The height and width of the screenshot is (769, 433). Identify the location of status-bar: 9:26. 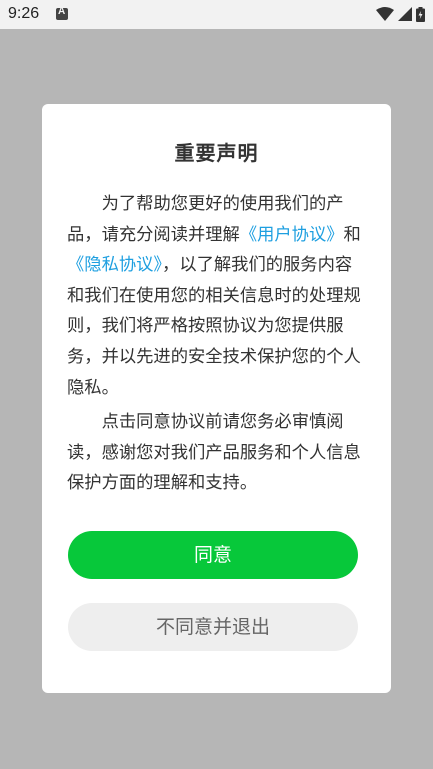
(216, 14).